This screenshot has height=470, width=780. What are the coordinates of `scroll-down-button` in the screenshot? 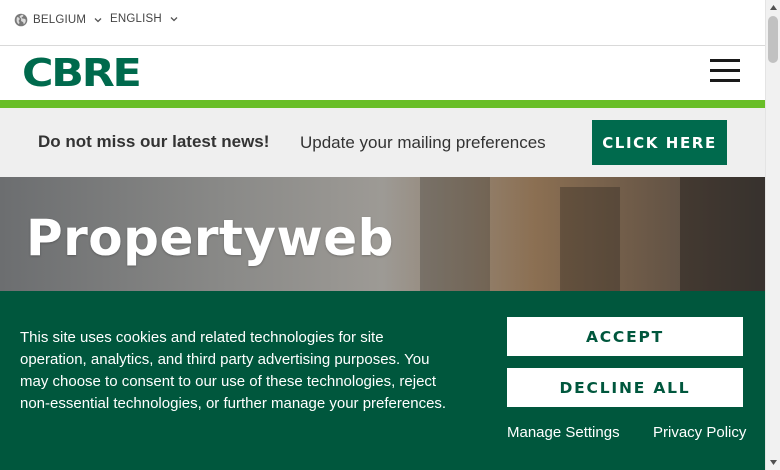 It's located at (773, 462).